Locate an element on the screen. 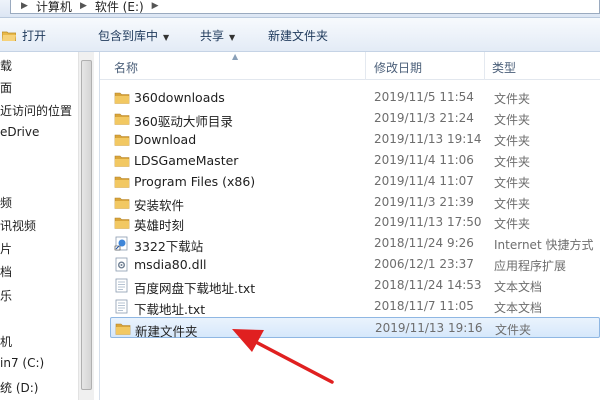 The image size is (600, 400). file-modified-date: 2006/12/1 23:37 is located at coordinates (424, 264).